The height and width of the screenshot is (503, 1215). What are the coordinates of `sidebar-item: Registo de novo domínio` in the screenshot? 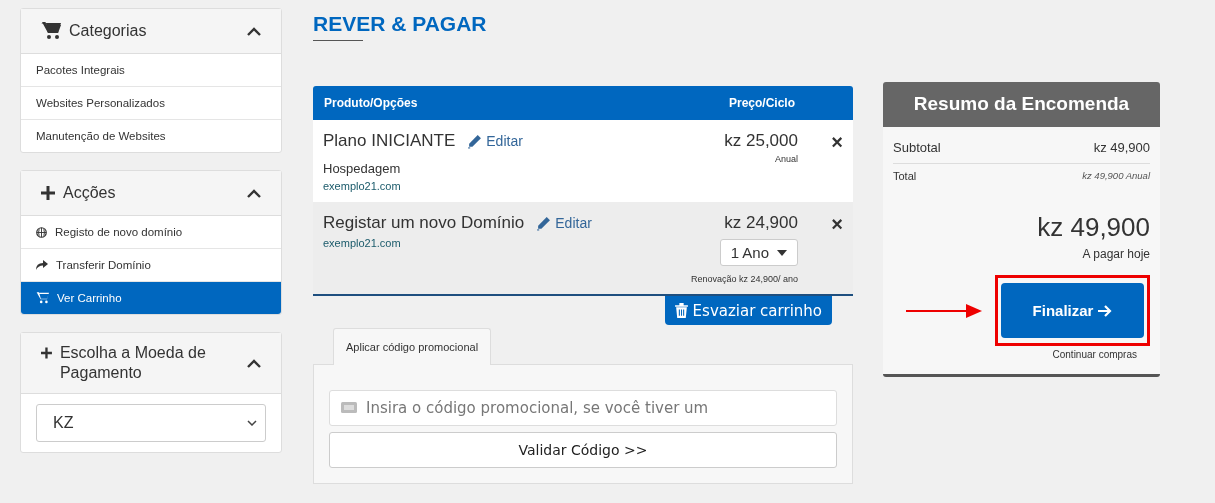 It's located at (151, 232).